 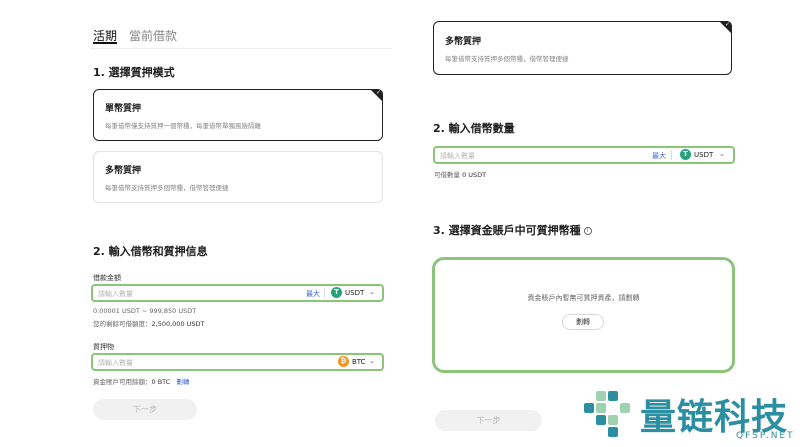 What do you see at coordinates (107, 278) in the screenshot?
I see `borrow-amount-label: 借款金額` at bounding box center [107, 278].